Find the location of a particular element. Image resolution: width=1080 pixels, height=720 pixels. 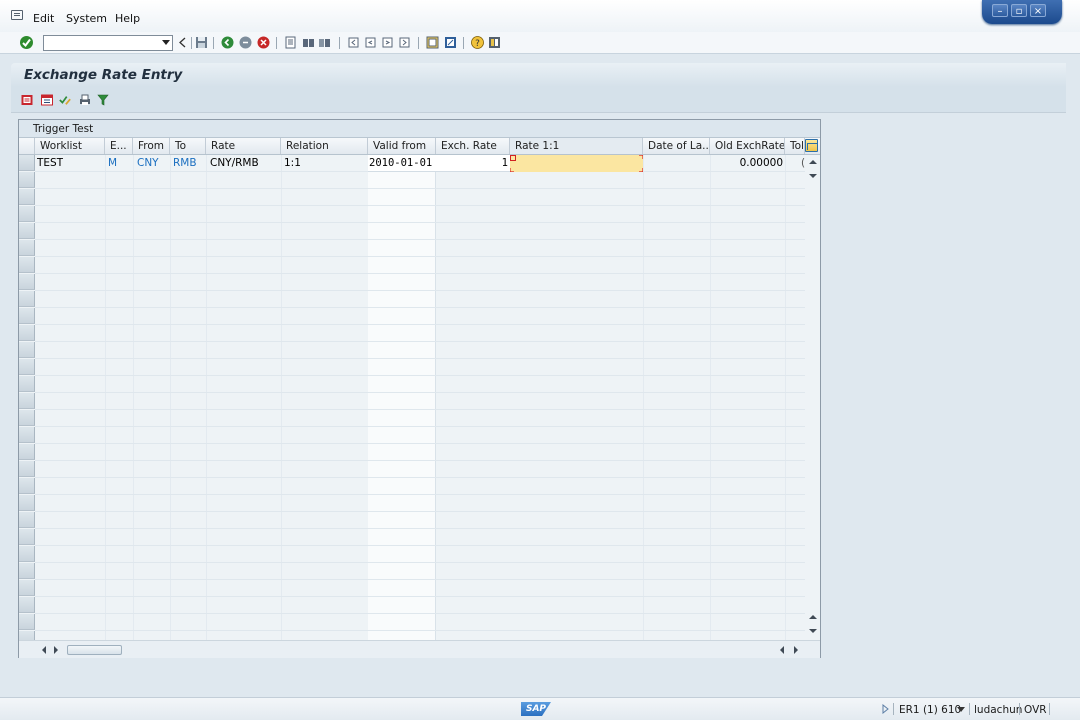

first-page-icon is located at coordinates (353, 42).